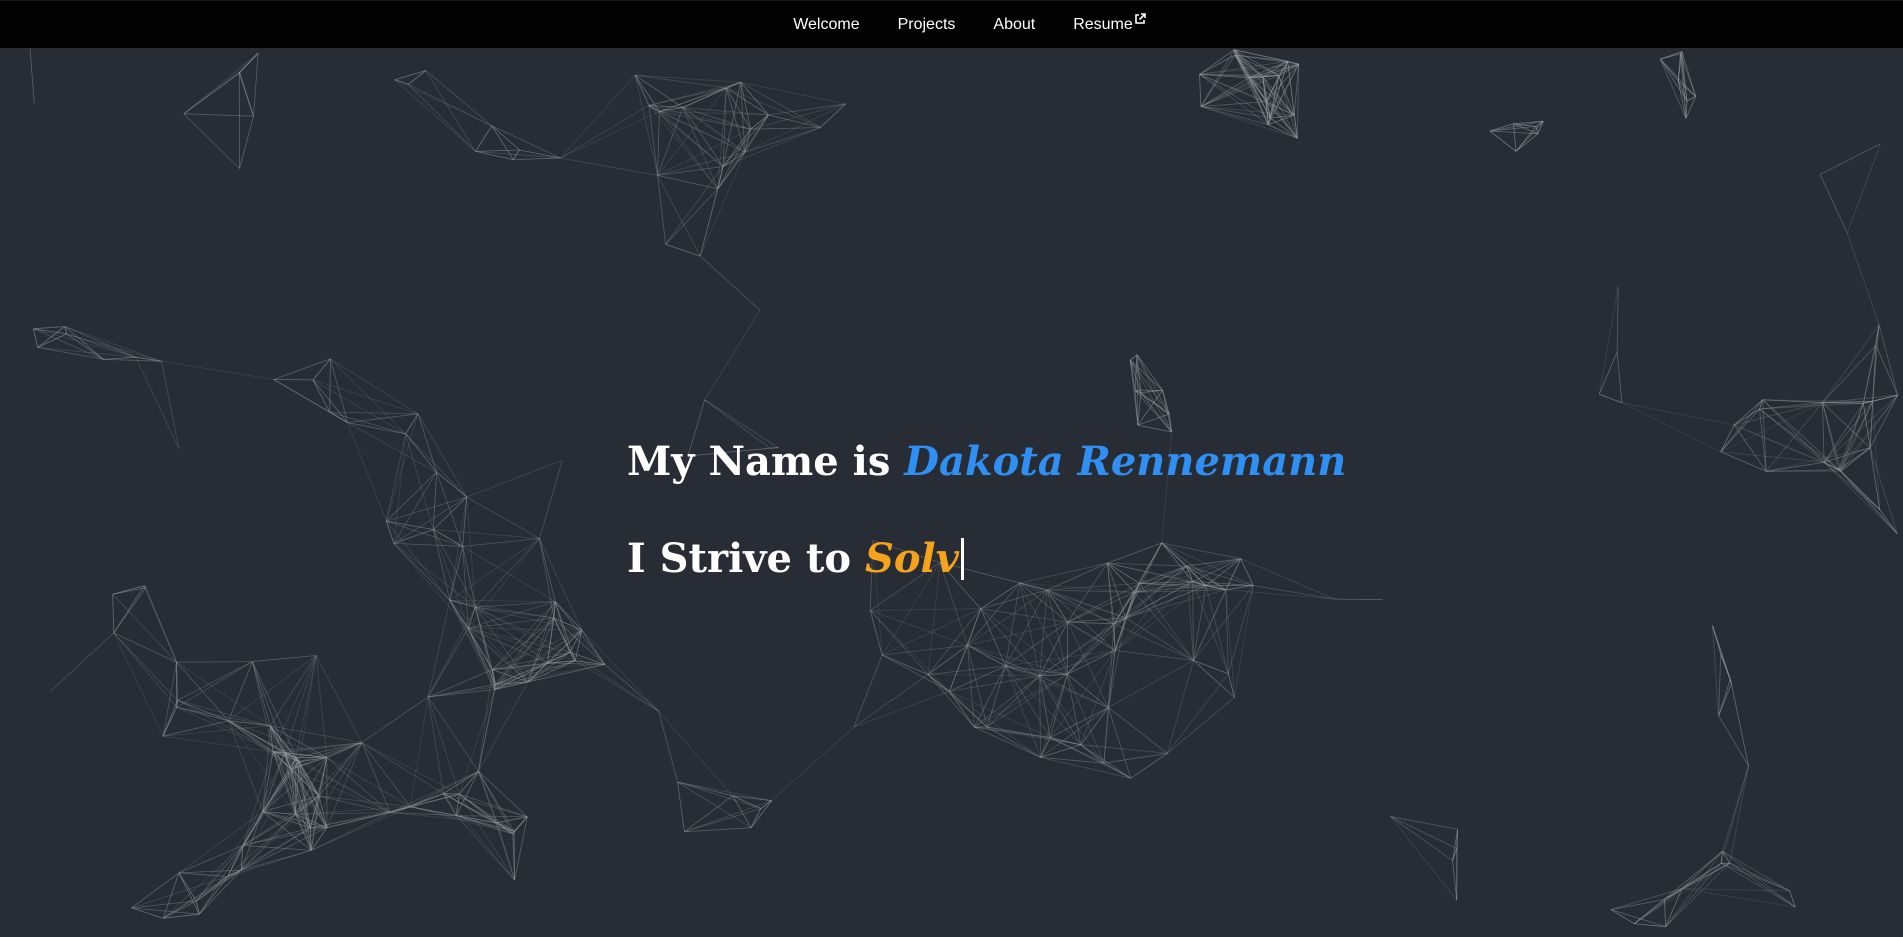 This screenshot has height=937, width=1903. Describe the element at coordinates (826, 25) in the screenshot. I see `nav-link-welcome: Welcome` at that location.